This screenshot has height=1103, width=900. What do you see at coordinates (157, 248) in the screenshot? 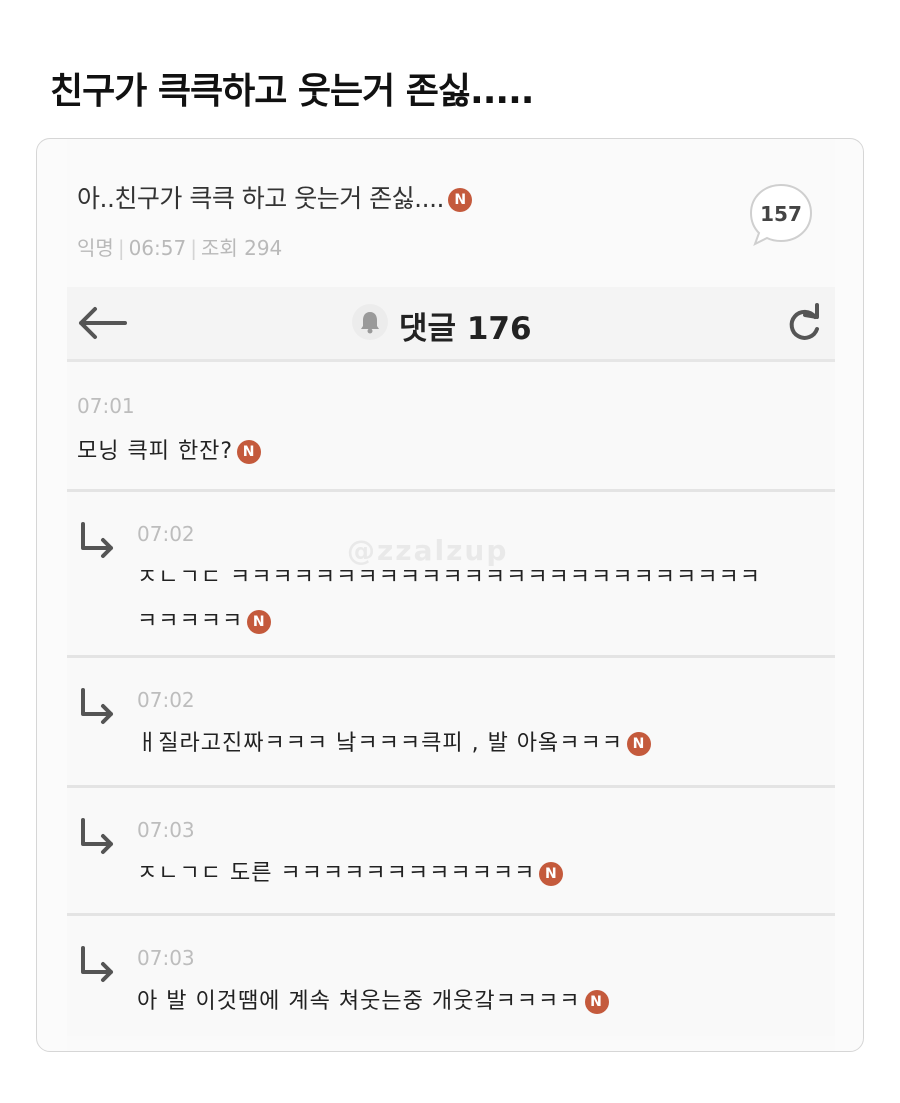
I see `post-time: 06:57` at bounding box center [157, 248].